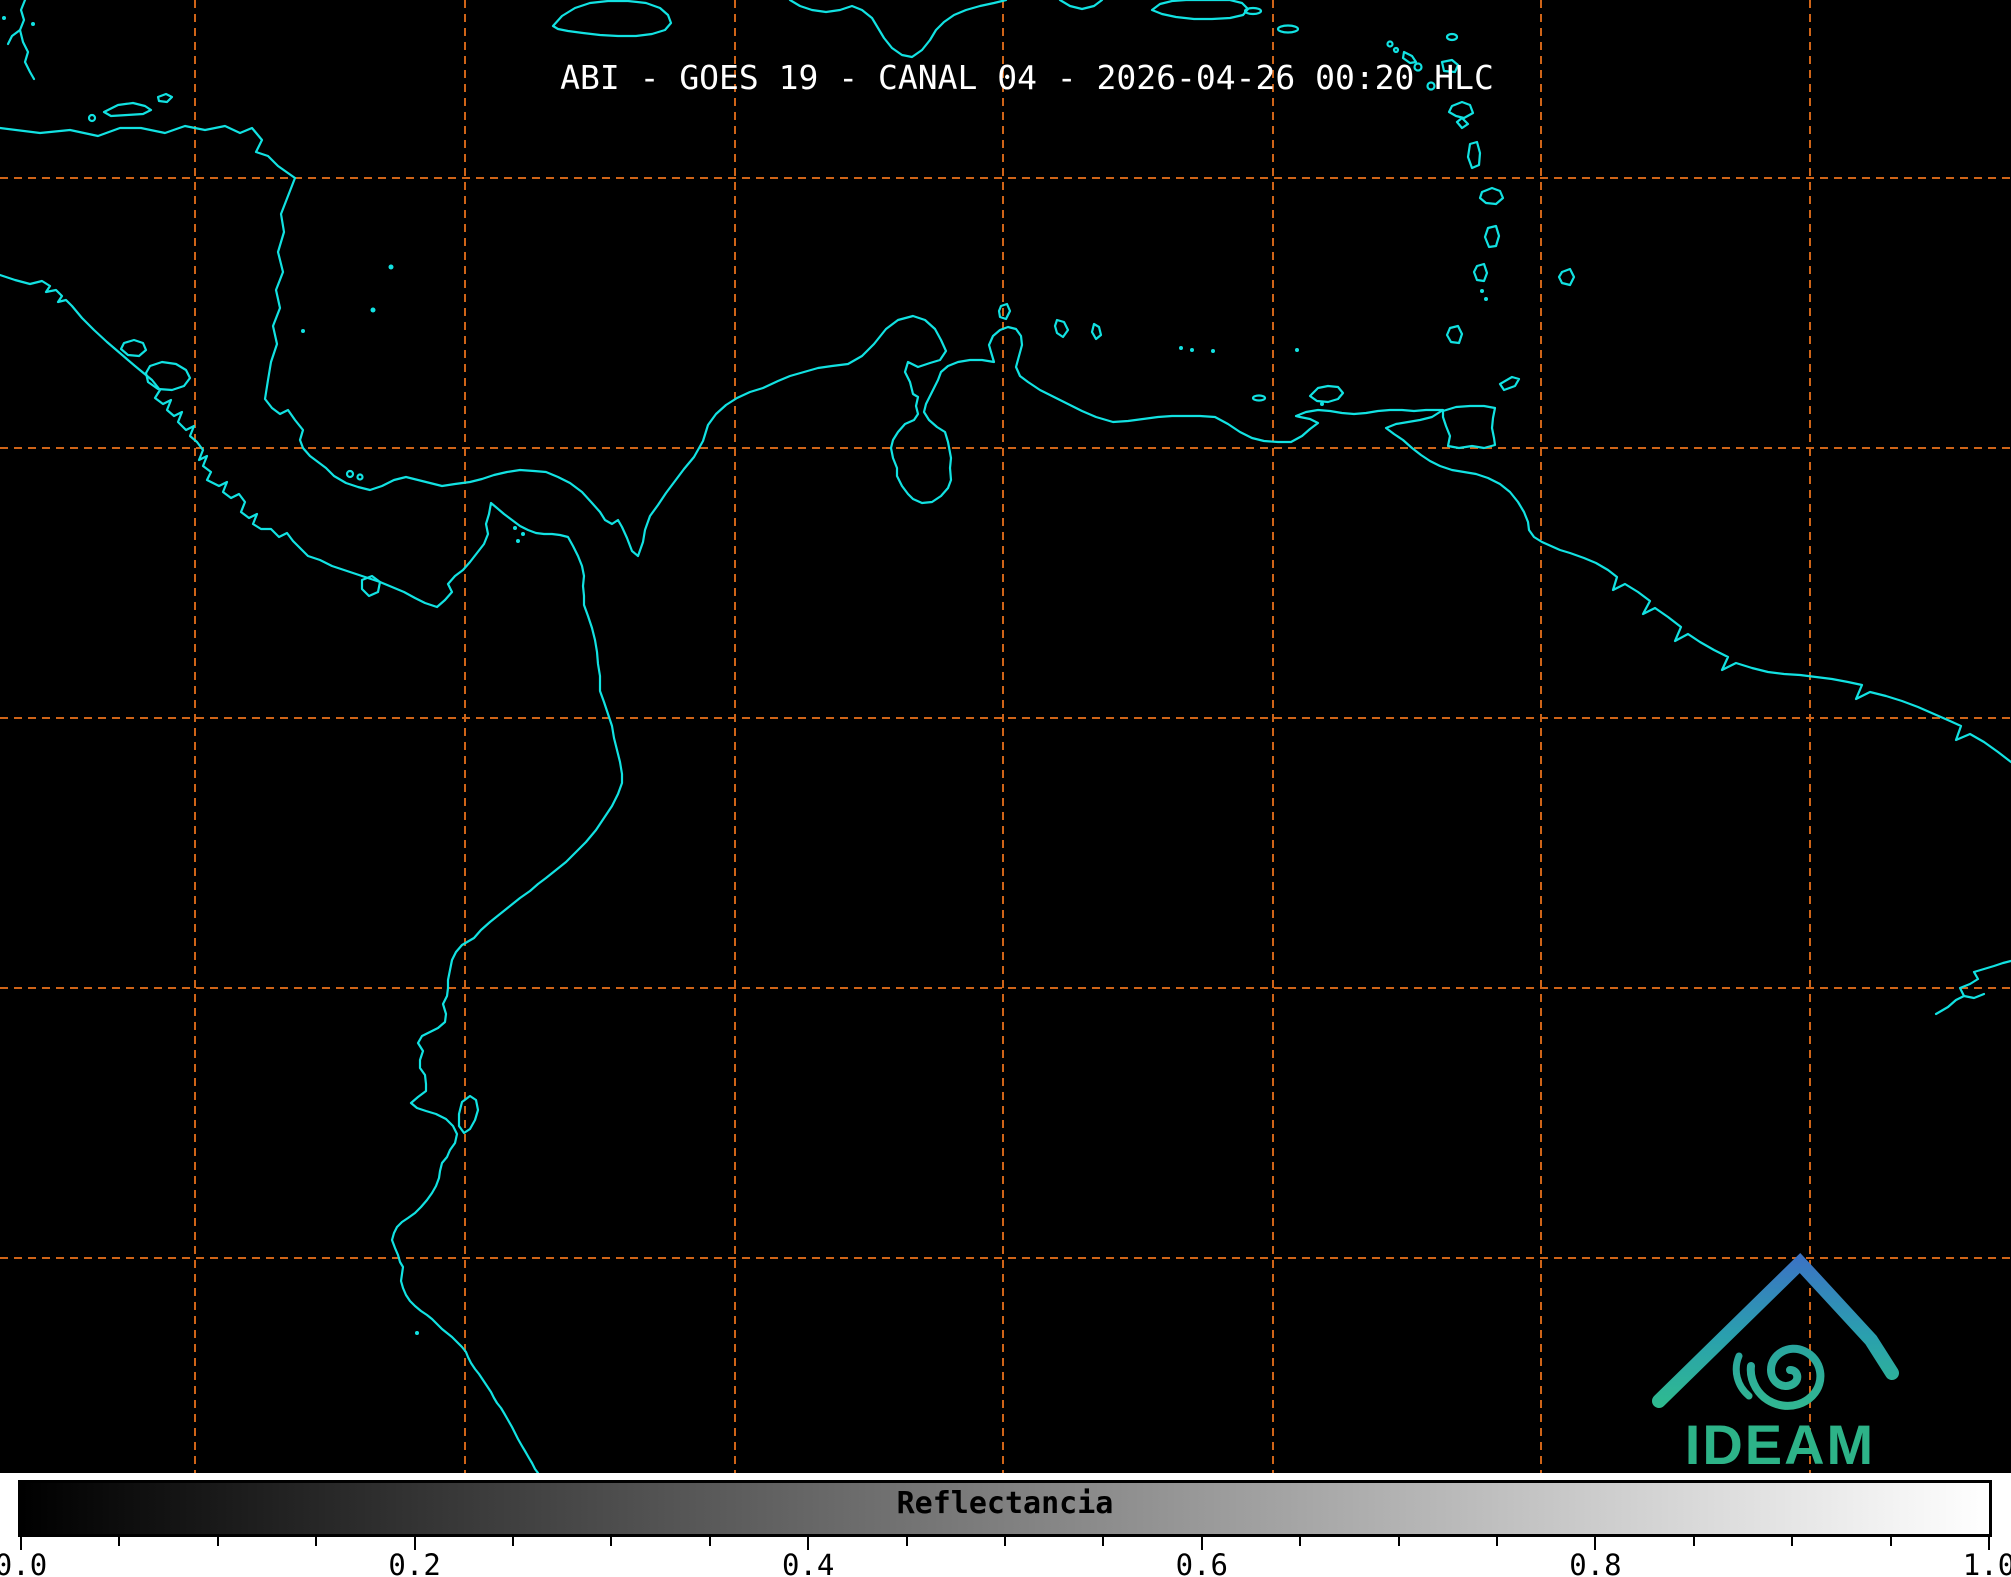  Describe the element at coordinates (165, 98) in the screenshot. I see `island-guanaja` at that location.